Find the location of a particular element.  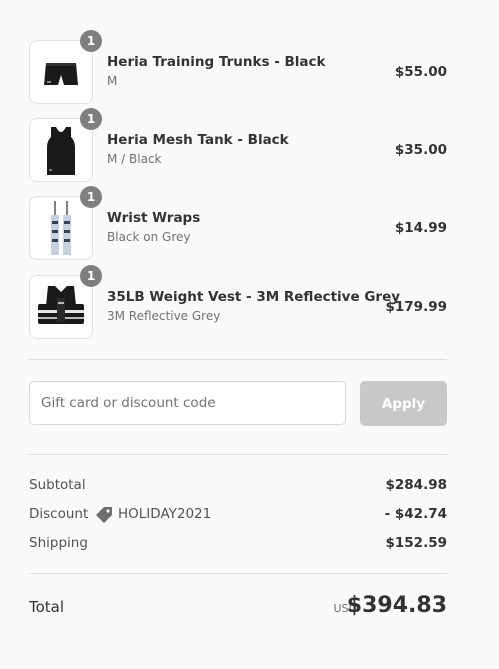

discount-row: Discount HOLIDAY2021 - $42.74 is located at coordinates (238, 515).